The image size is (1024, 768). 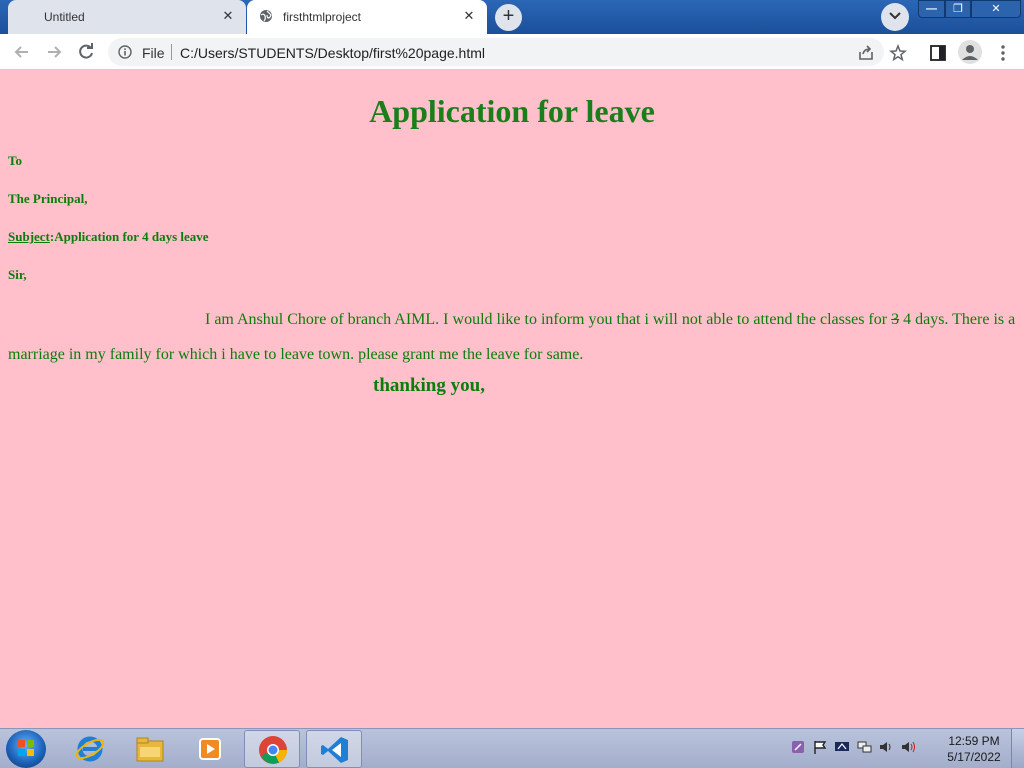 I want to click on pen-tablet-icon, so click(x=798, y=747).